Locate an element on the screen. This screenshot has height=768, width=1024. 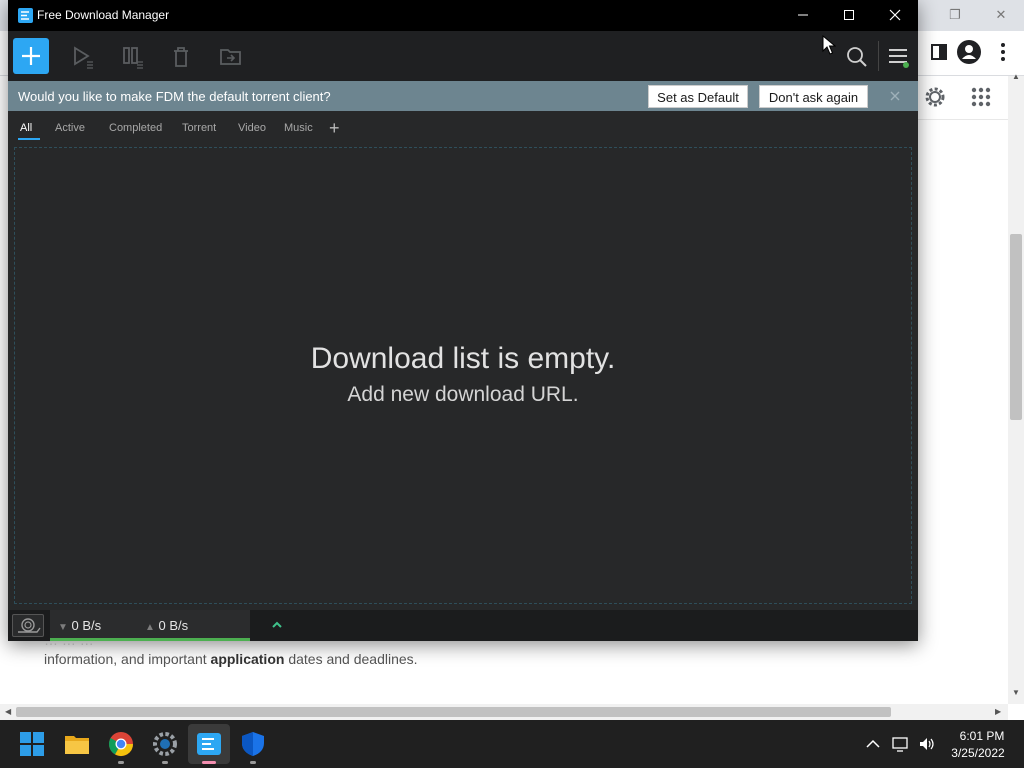
page-text-bold: application is located at coordinates (247, 659).